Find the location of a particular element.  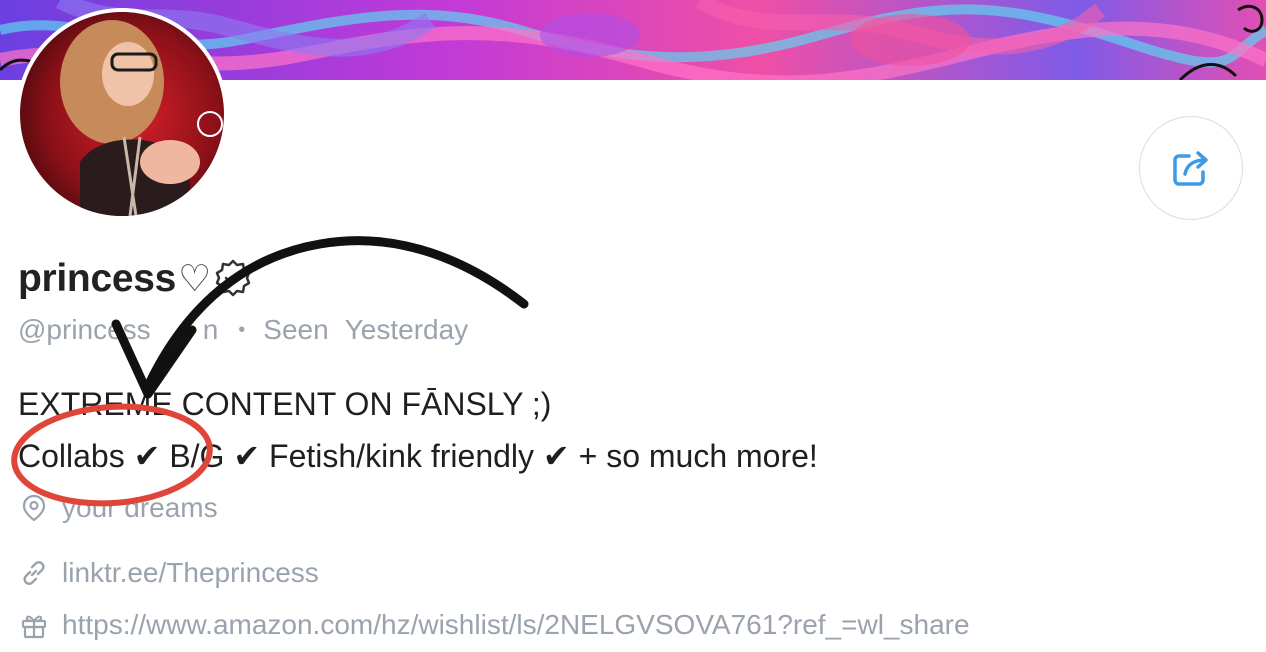

profile-name-row: princess ♡ is located at coordinates (135, 278).